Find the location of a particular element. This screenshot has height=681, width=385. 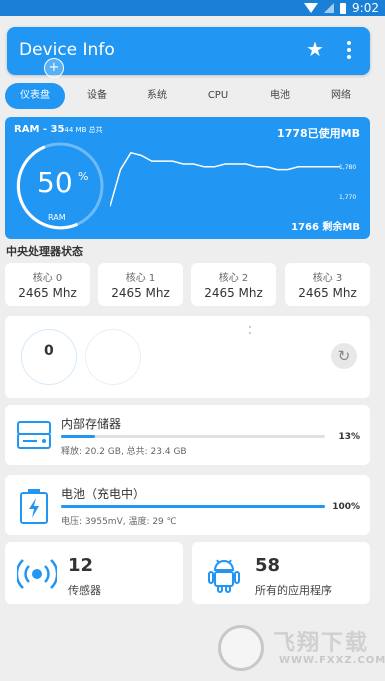

apps-count: 58 is located at coordinates (268, 565).